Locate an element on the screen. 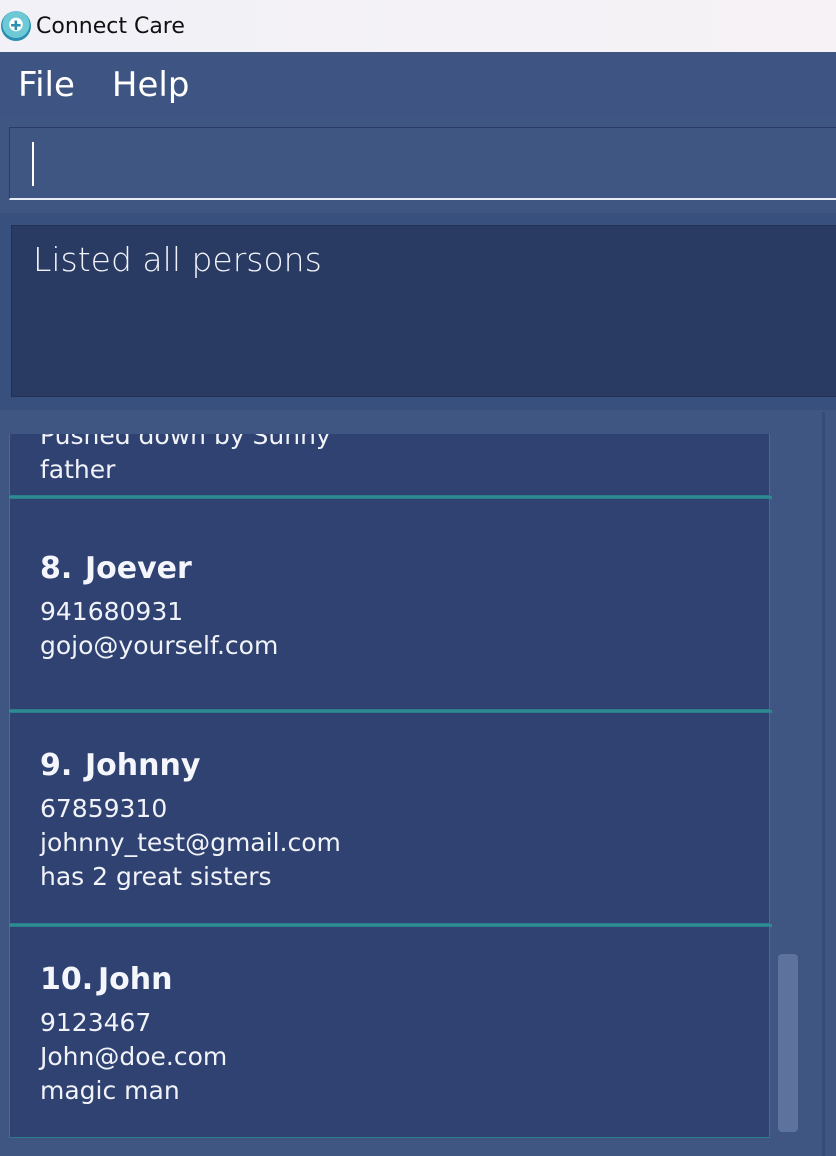 This screenshot has height=1156, width=836. person-index: 10. is located at coordinates (67, 979).